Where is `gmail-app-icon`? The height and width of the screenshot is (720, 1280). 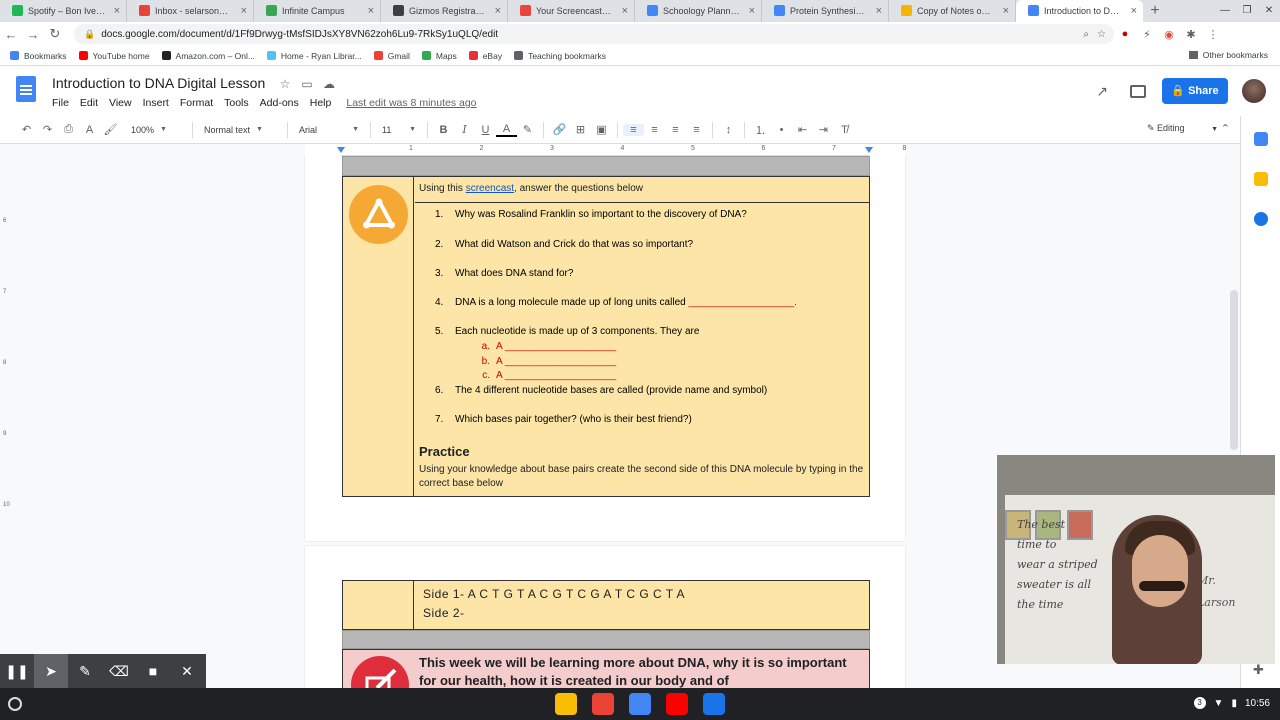 gmail-app-icon is located at coordinates (603, 704).